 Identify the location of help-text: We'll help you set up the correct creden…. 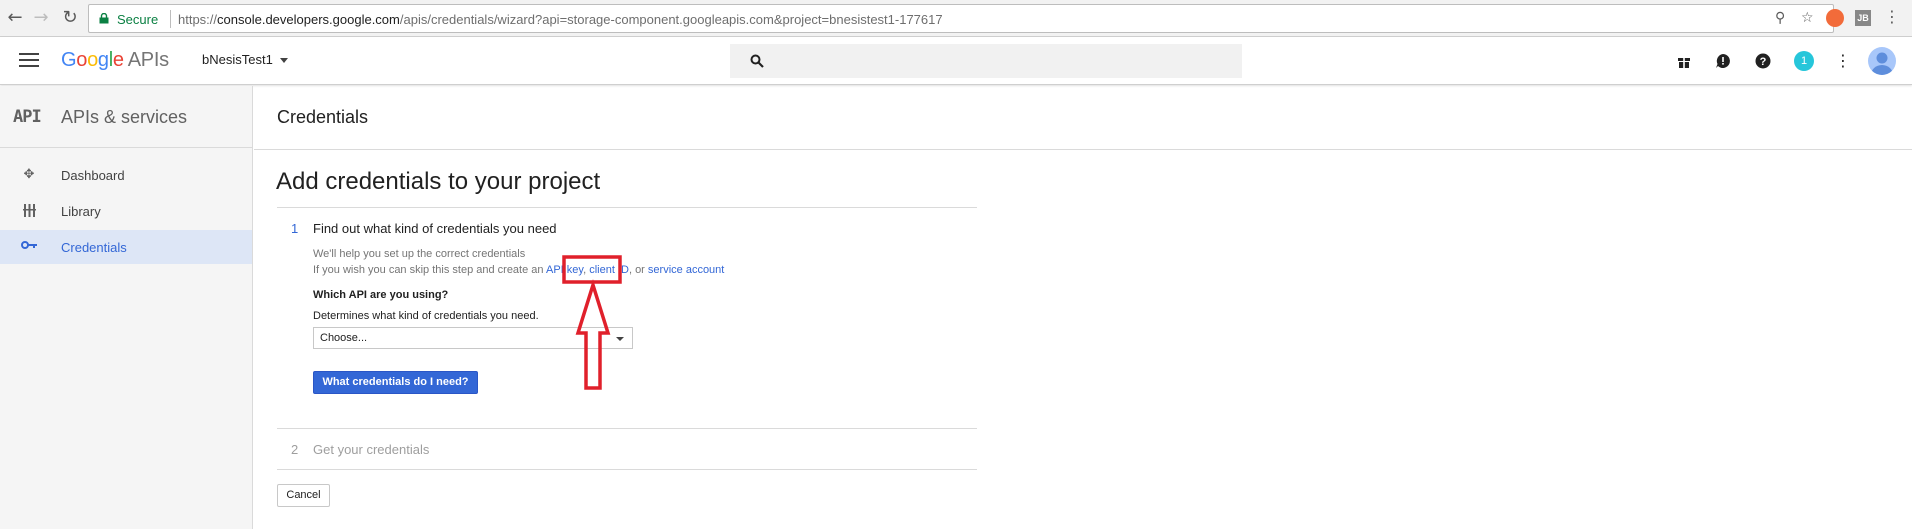
(419, 254).